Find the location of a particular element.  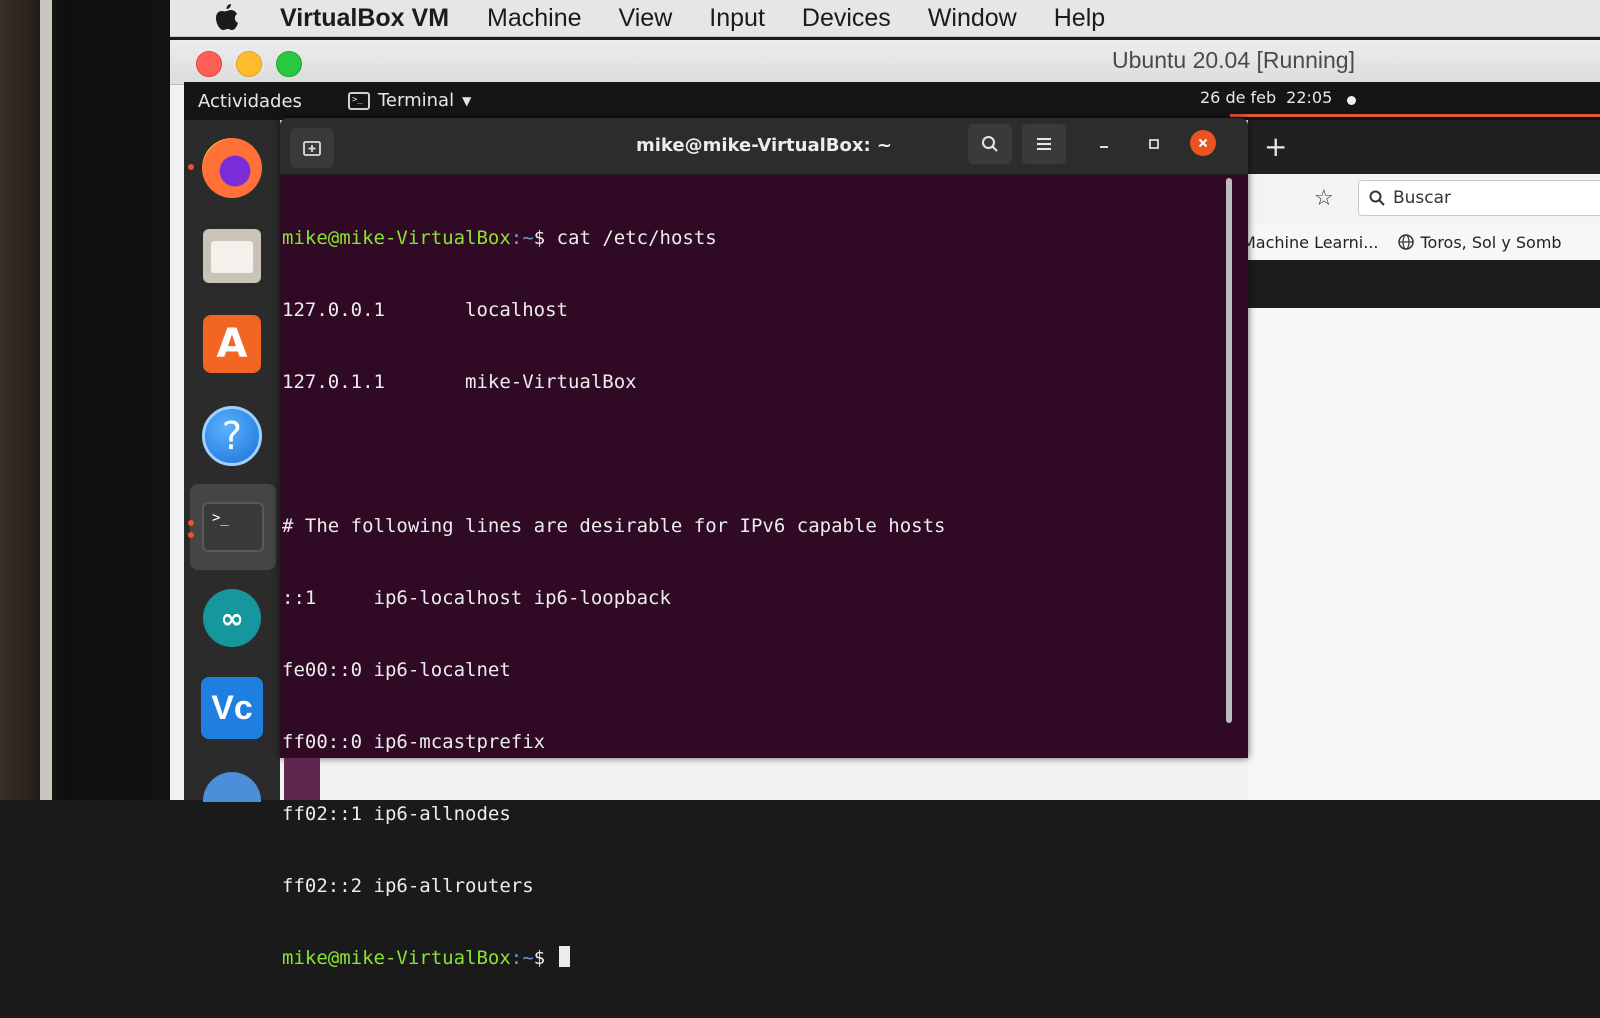

menu-view: View is located at coordinates (646, 18).